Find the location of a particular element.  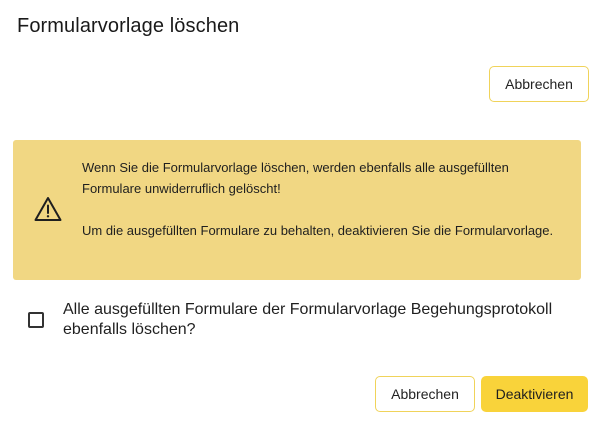

cancel-button: Abbrechen is located at coordinates (425, 394).